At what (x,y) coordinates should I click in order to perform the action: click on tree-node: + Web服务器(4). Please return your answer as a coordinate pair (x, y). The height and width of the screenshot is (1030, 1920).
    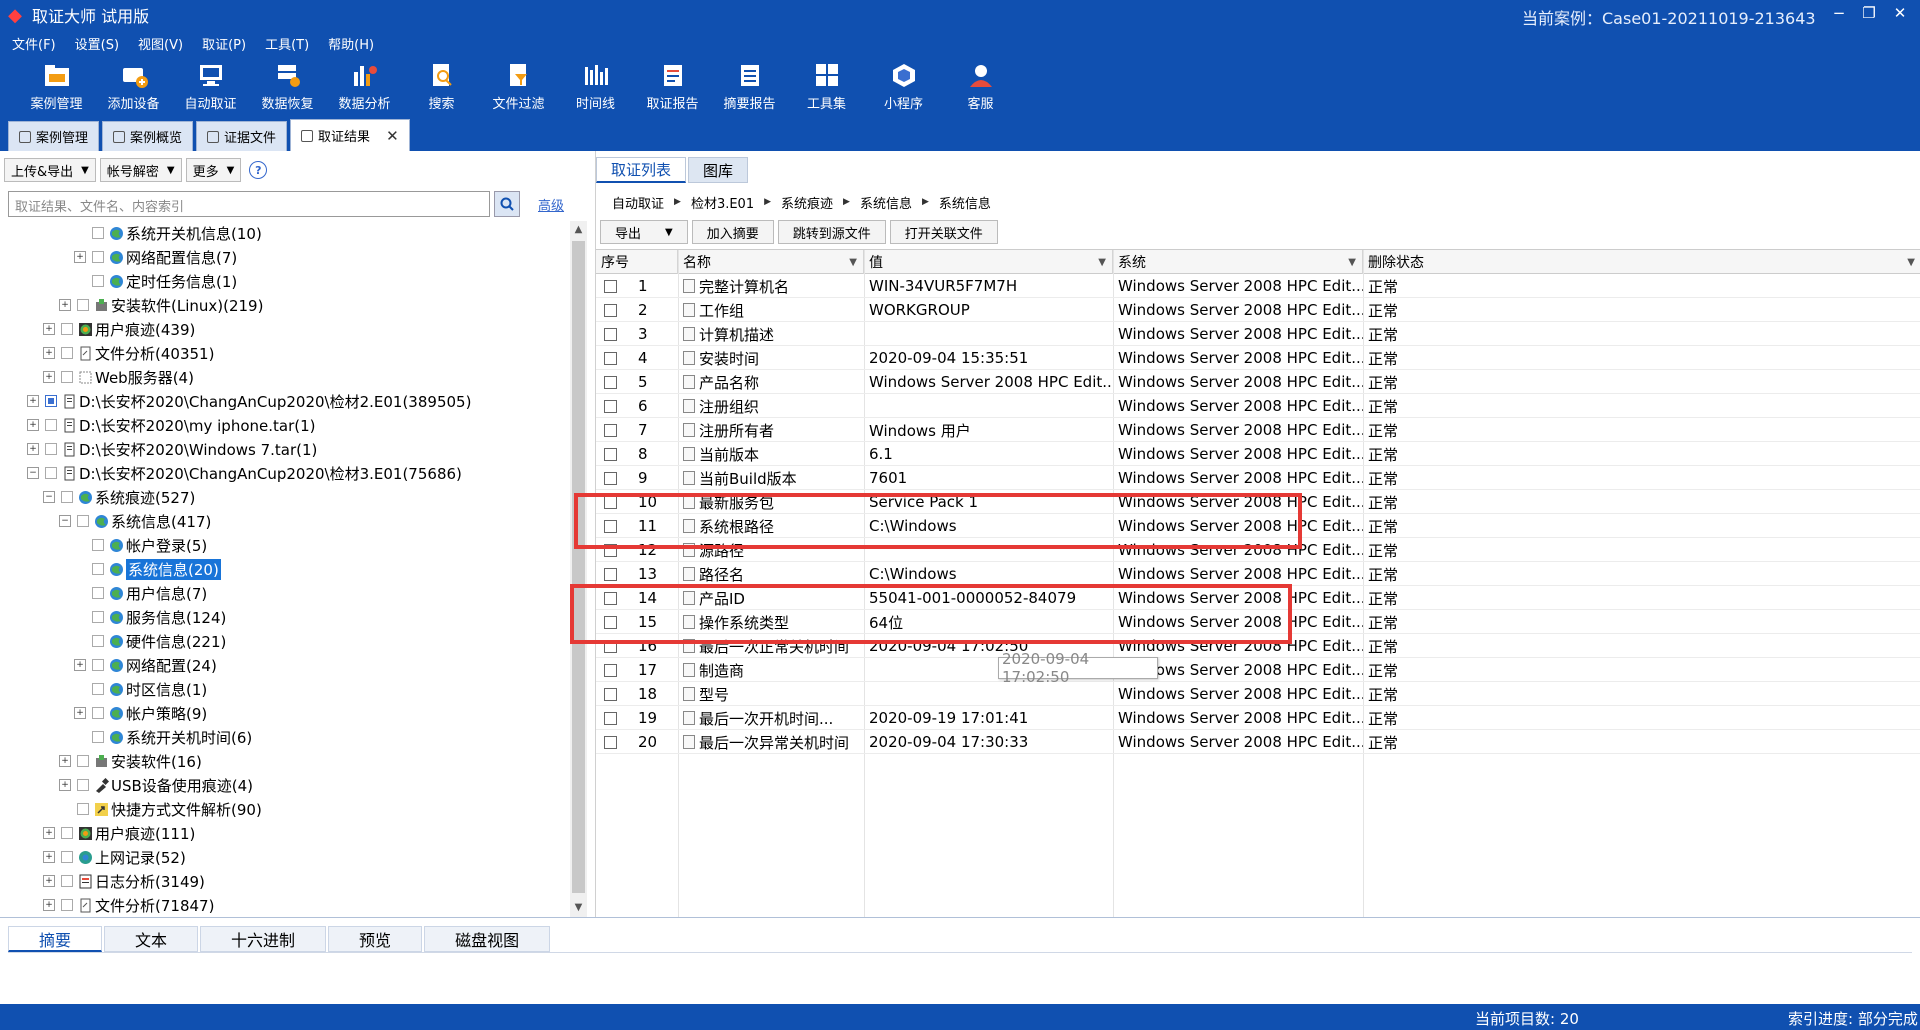
    Looking at the image, I should click on (118, 377).